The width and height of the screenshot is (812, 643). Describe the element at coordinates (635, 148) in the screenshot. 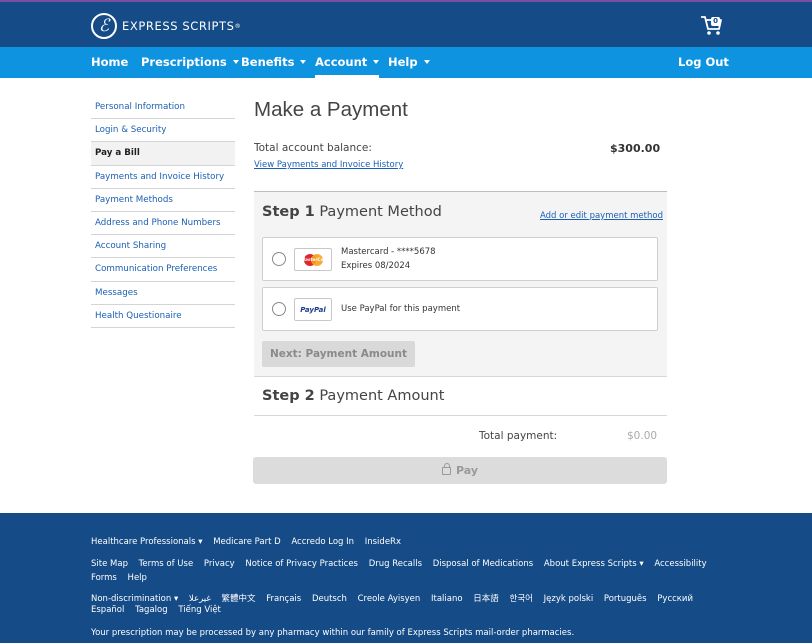

I see `balance-amount: $300.00` at that location.